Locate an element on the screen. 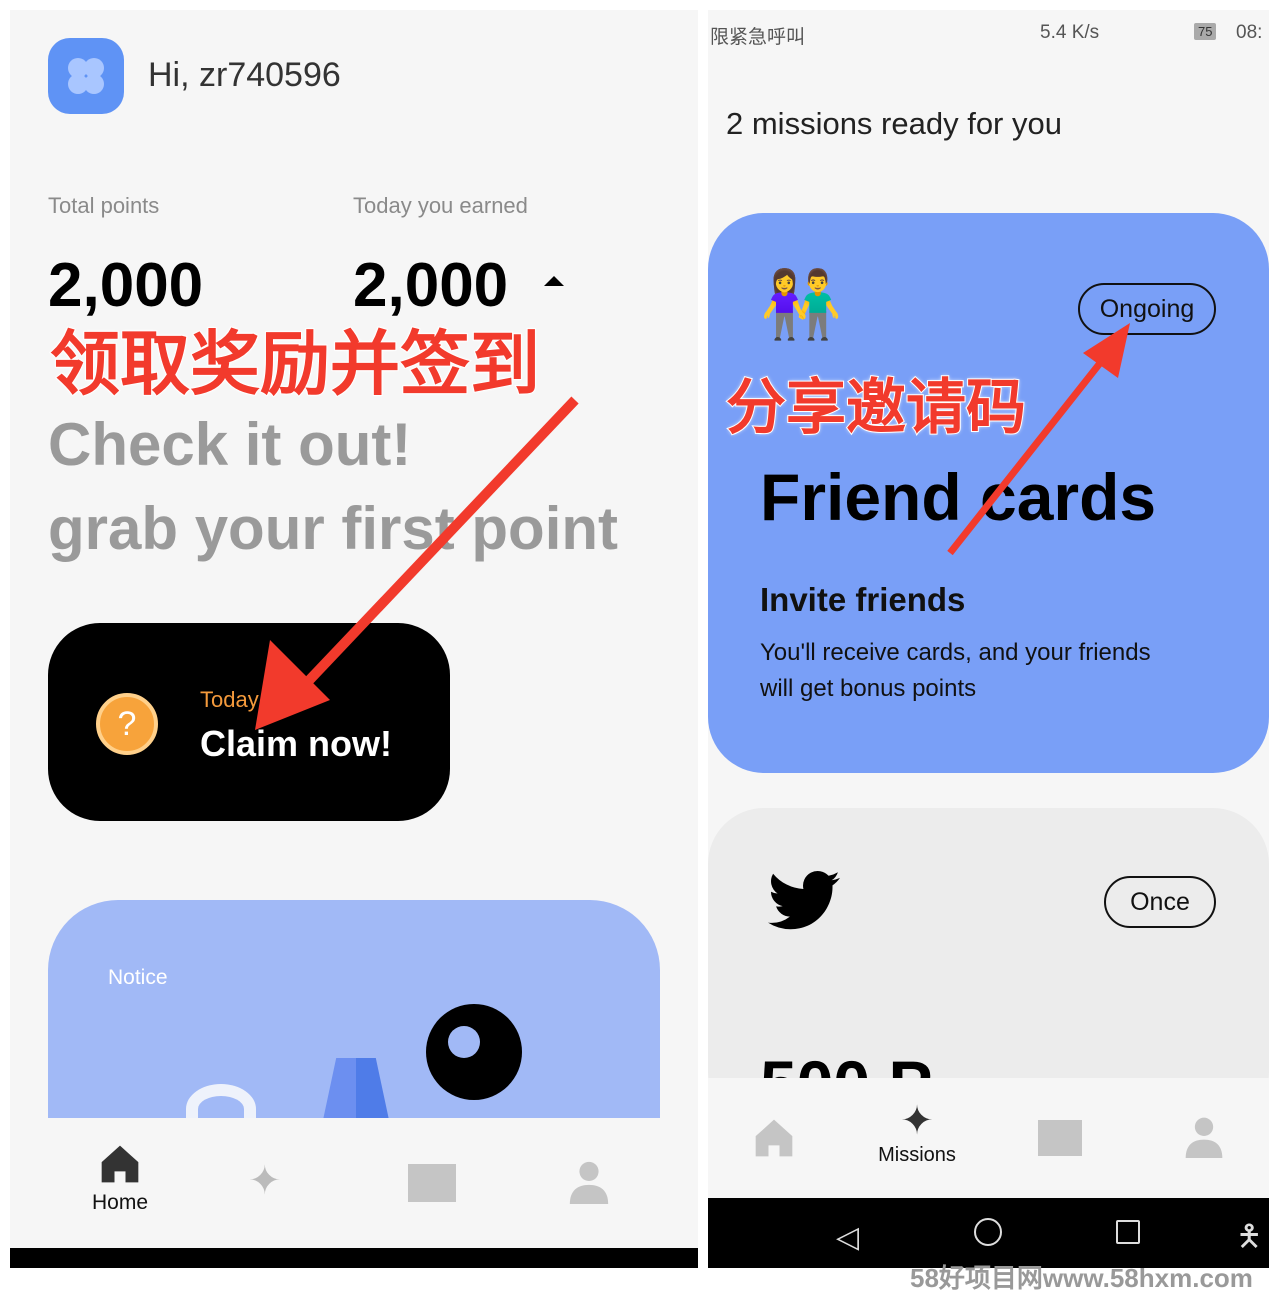  back-icon: ◁ is located at coordinates (847, 1237).